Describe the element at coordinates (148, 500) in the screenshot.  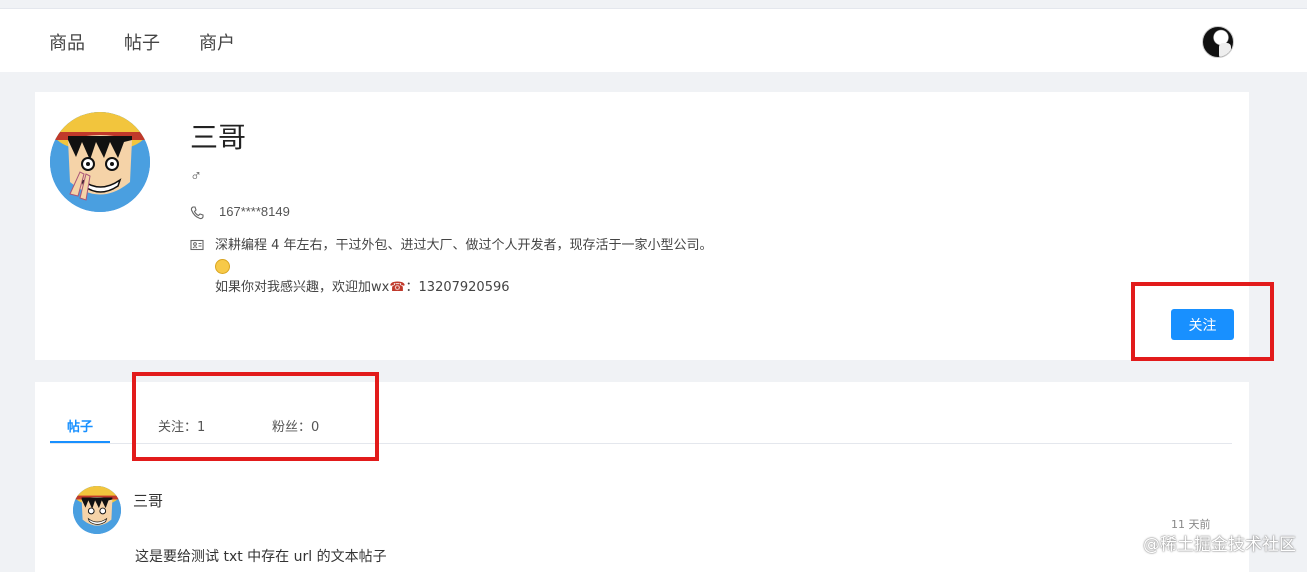
I see `post-author-name: 三哥` at that location.